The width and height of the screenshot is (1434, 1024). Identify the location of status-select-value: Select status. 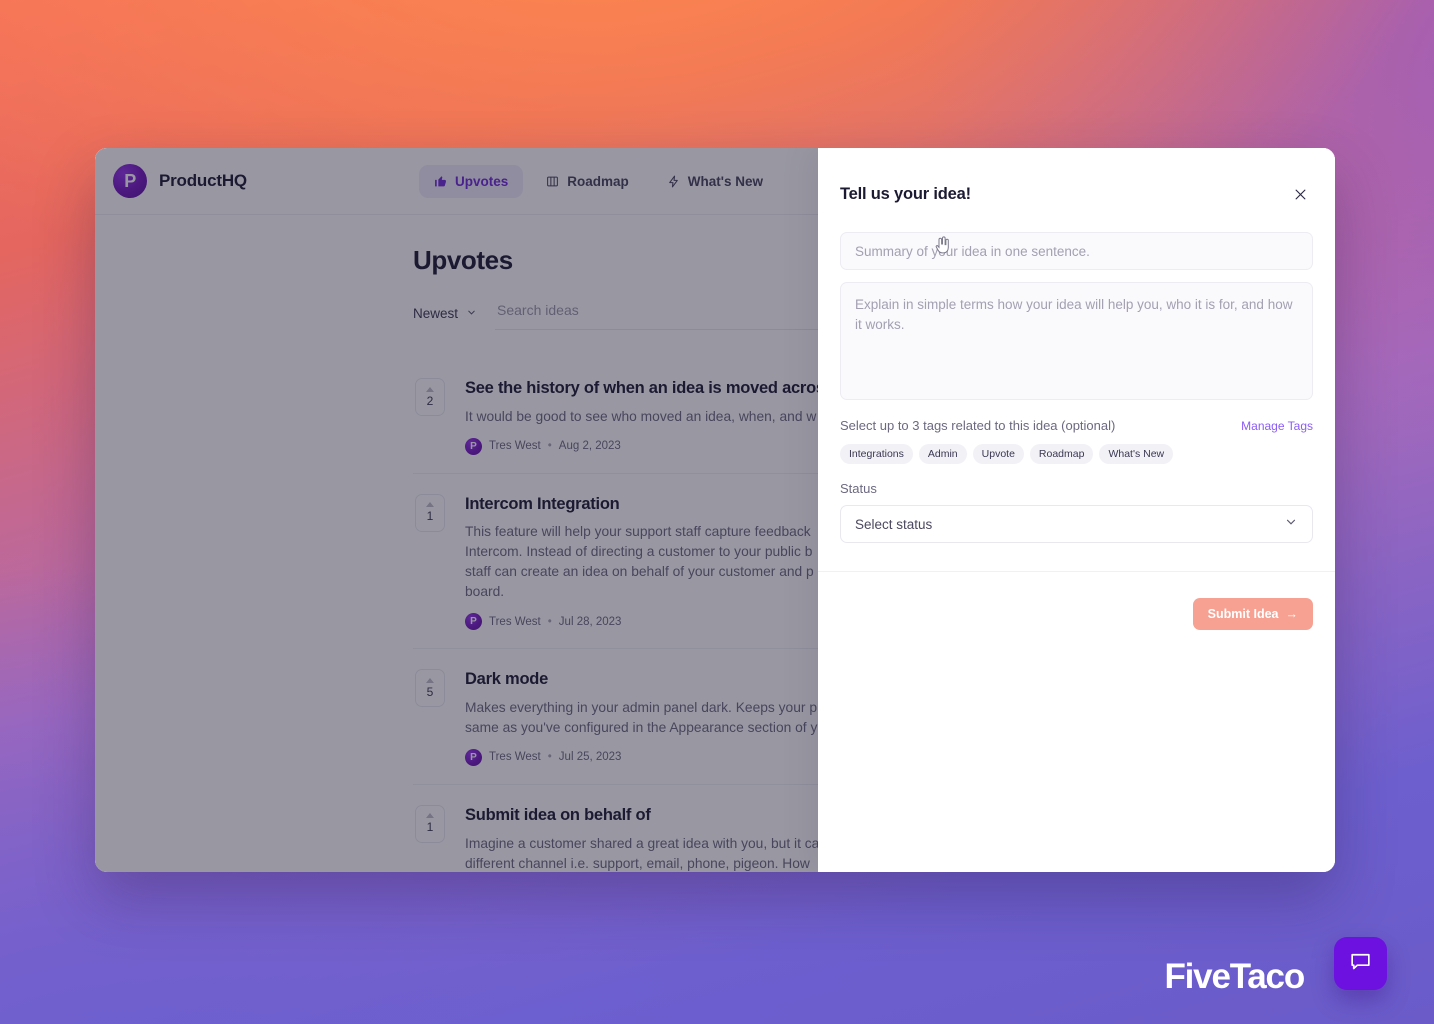
(894, 524).